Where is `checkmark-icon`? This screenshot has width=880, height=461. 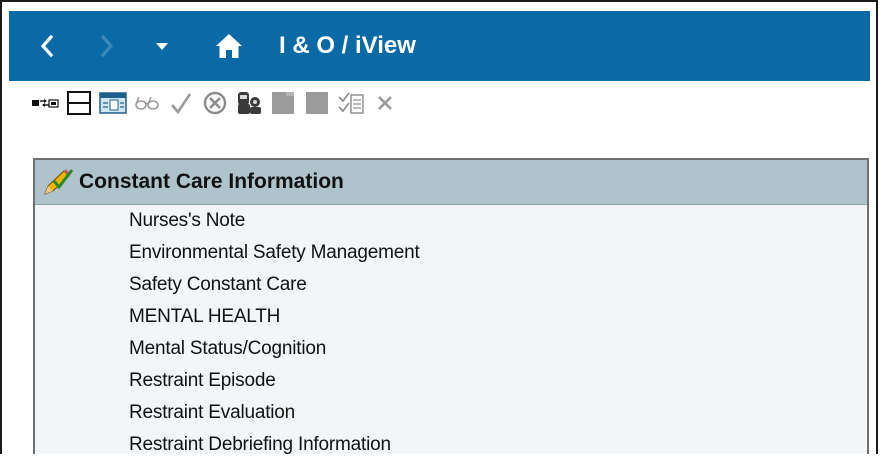
checkmark-icon is located at coordinates (181, 104).